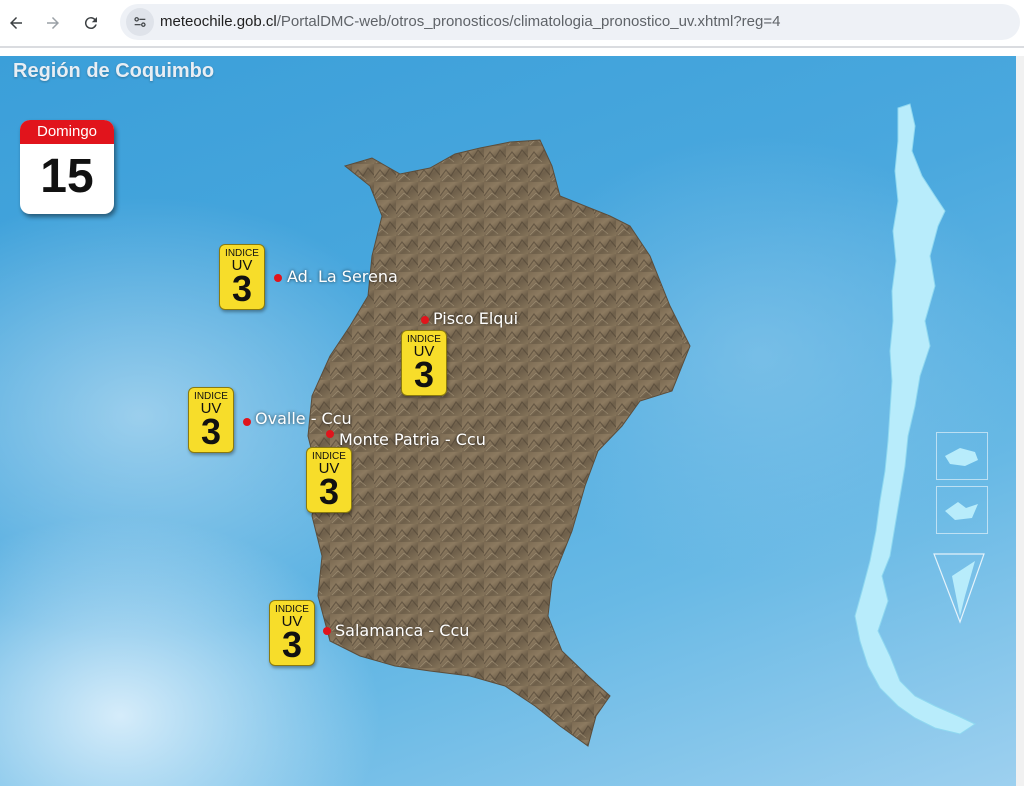  What do you see at coordinates (218, 21) in the screenshot?
I see `url-host: meteochile.gob.cl` at bounding box center [218, 21].